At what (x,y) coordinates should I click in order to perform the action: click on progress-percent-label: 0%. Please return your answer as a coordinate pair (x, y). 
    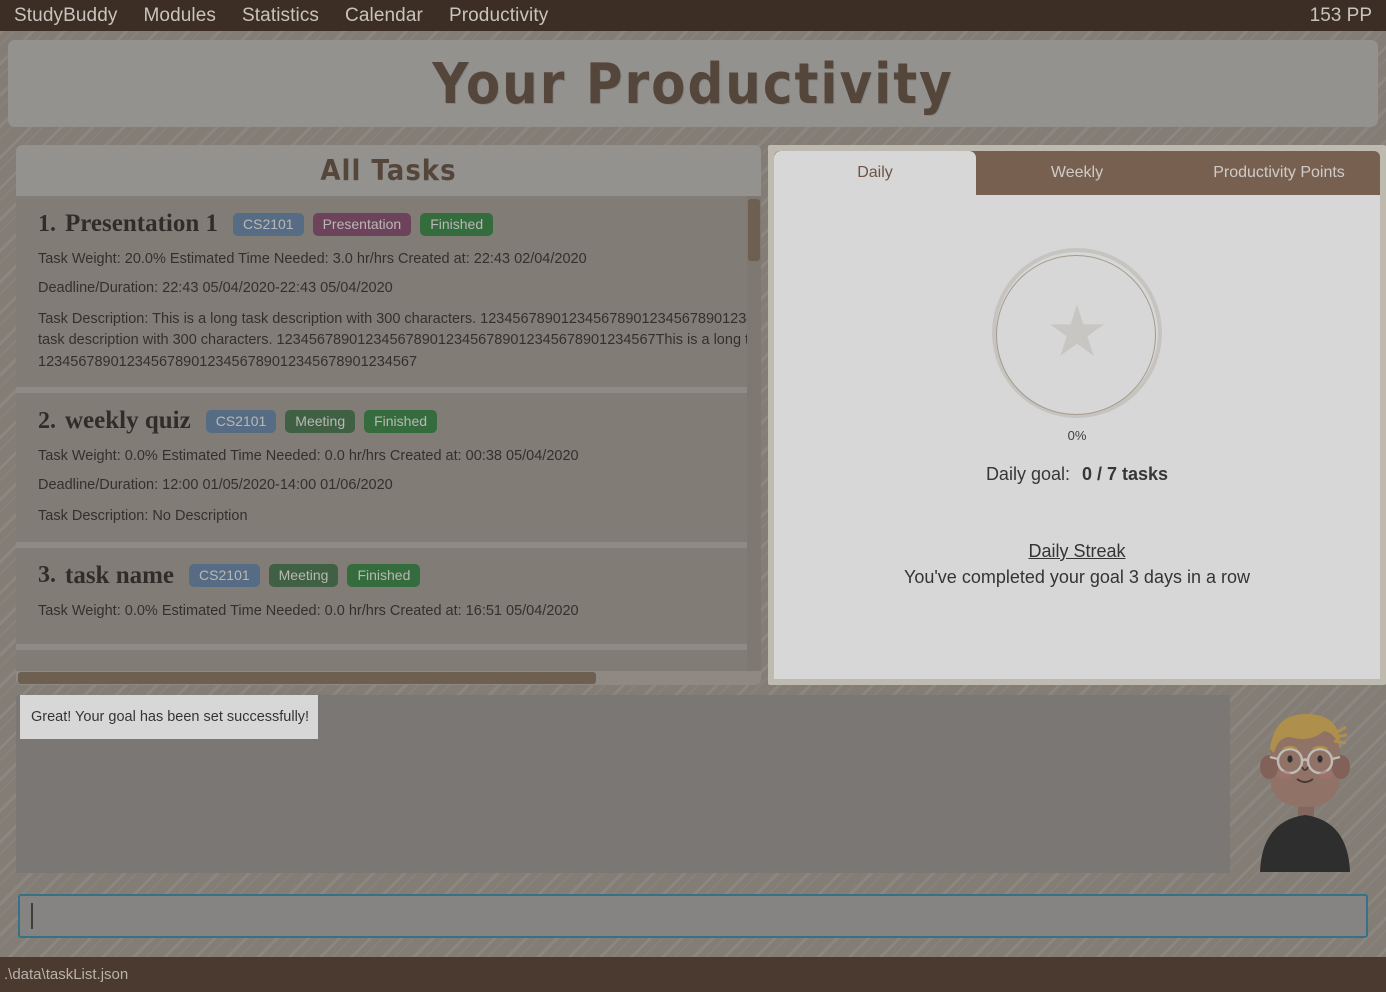
    Looking at the image, I should click on (1077, 435).